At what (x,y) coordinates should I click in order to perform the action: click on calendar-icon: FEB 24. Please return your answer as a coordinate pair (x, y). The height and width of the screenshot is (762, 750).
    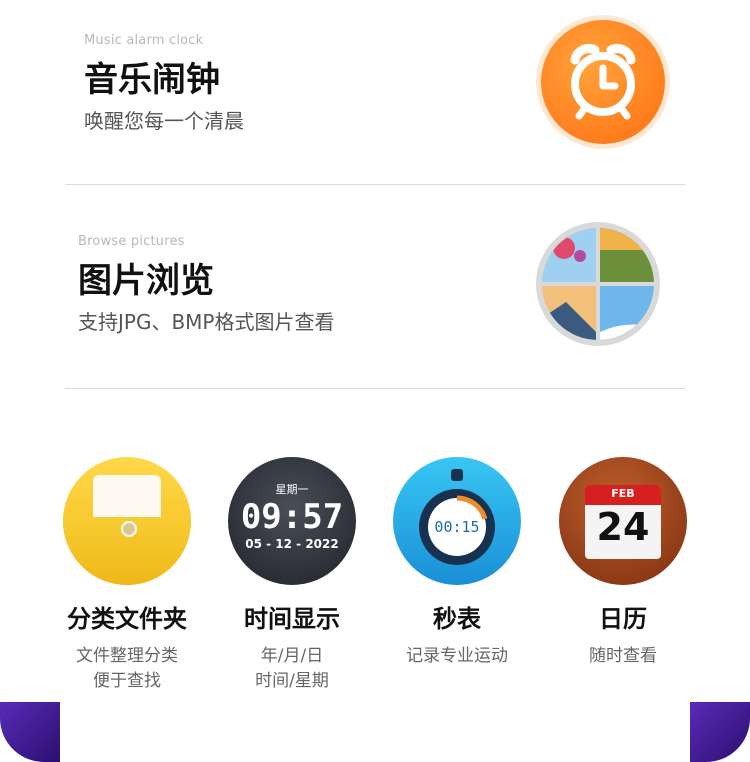
    Looking at the image, I should click on (623, 521).